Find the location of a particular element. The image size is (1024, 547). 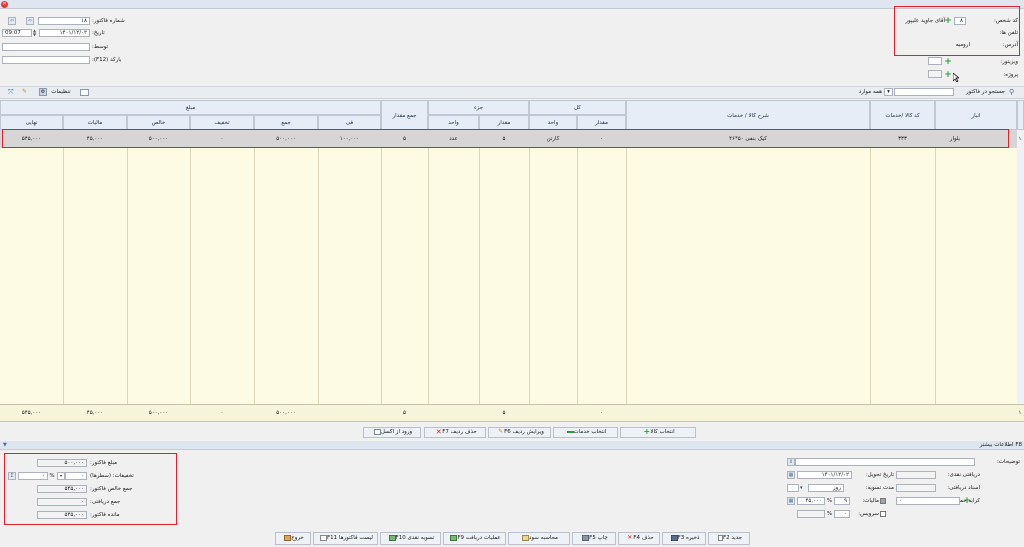

add-freight-icon: + is located at coordinates (967, 501).